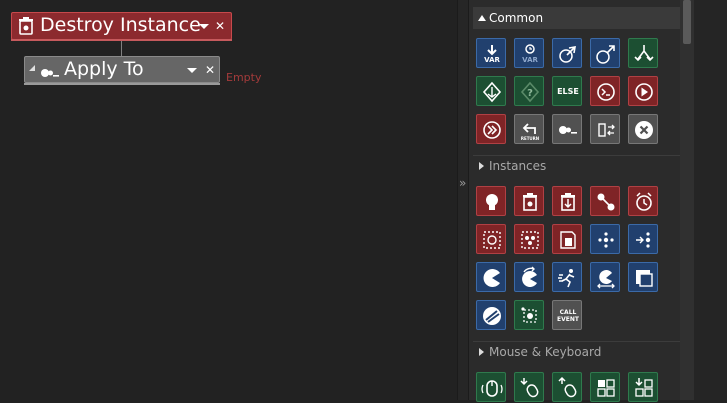  Describe the element at coordinates (243, 77) in the screenshot. I see `apply-to-value: Empty` at that location.